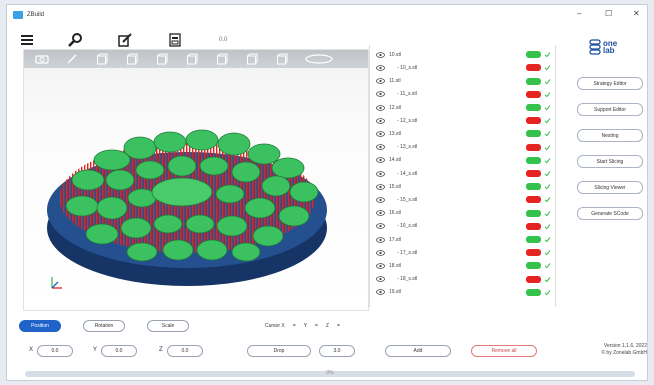 The height and width of the screenshot is (385, 654). Describe the element at coordinates (462, 55) in the screenshot. I see `list-item: 10.stl` at that location.